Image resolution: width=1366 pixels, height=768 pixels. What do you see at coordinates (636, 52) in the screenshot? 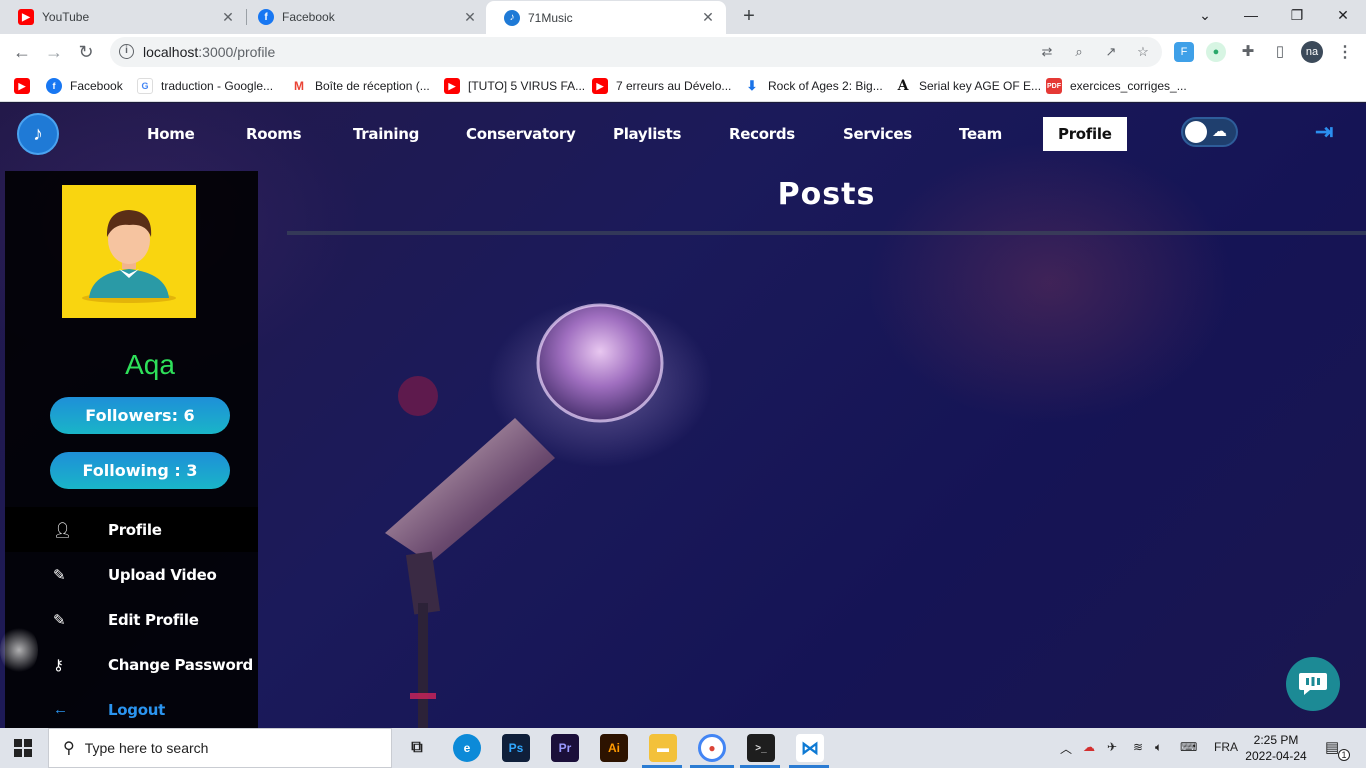
I see `address-bar: i localhost:3000/profile ⇄ ⌕ ↗ ☆` at bounding box center [636, 52].